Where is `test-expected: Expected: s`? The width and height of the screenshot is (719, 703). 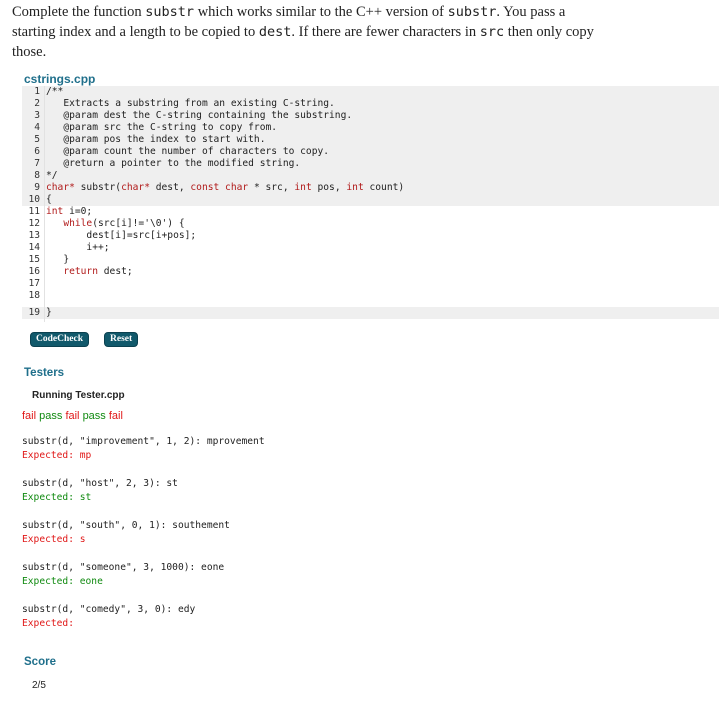 test-expected: Expected: s is located at coordinates (54, 539).